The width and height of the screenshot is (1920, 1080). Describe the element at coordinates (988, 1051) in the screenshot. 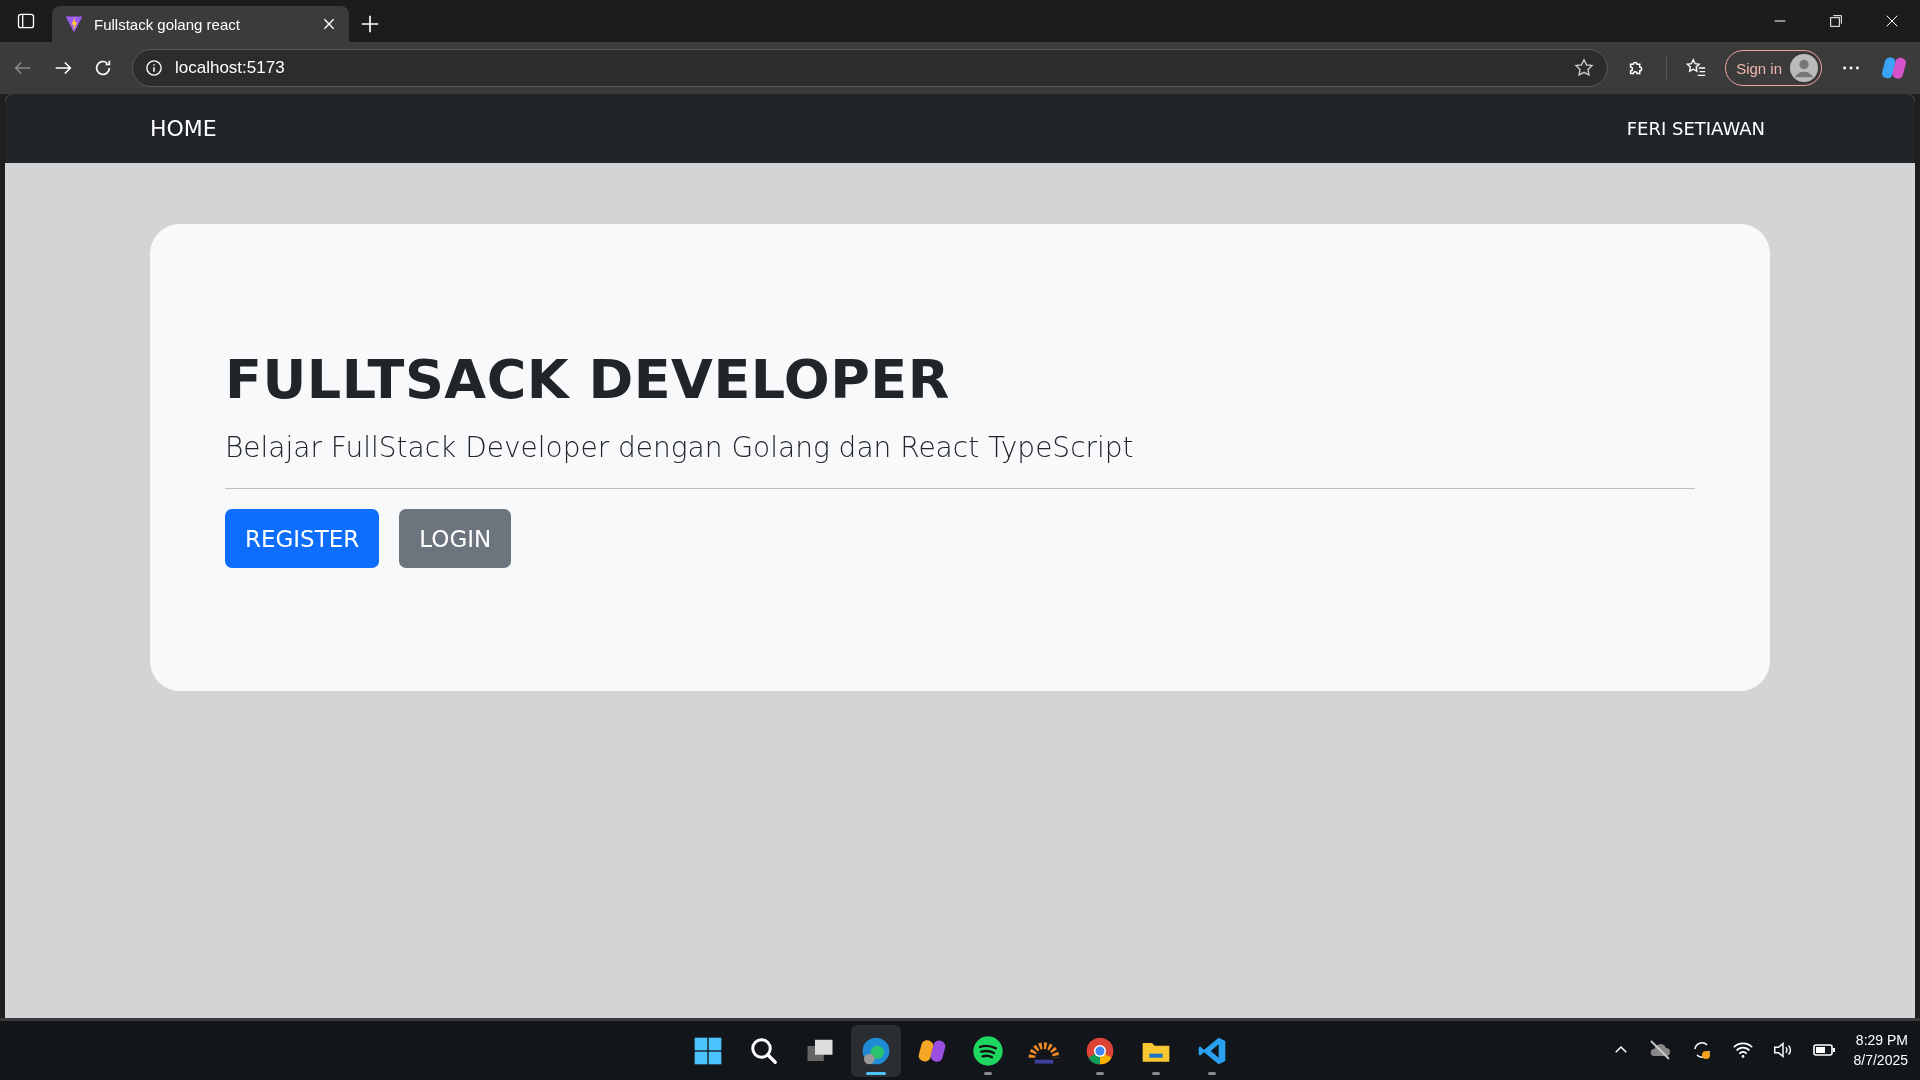

I see `music-app-icon` at that location.